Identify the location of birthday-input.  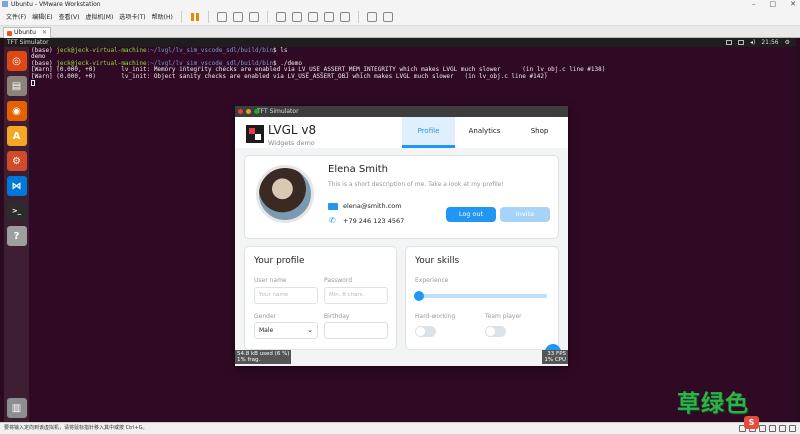
(356, 330).